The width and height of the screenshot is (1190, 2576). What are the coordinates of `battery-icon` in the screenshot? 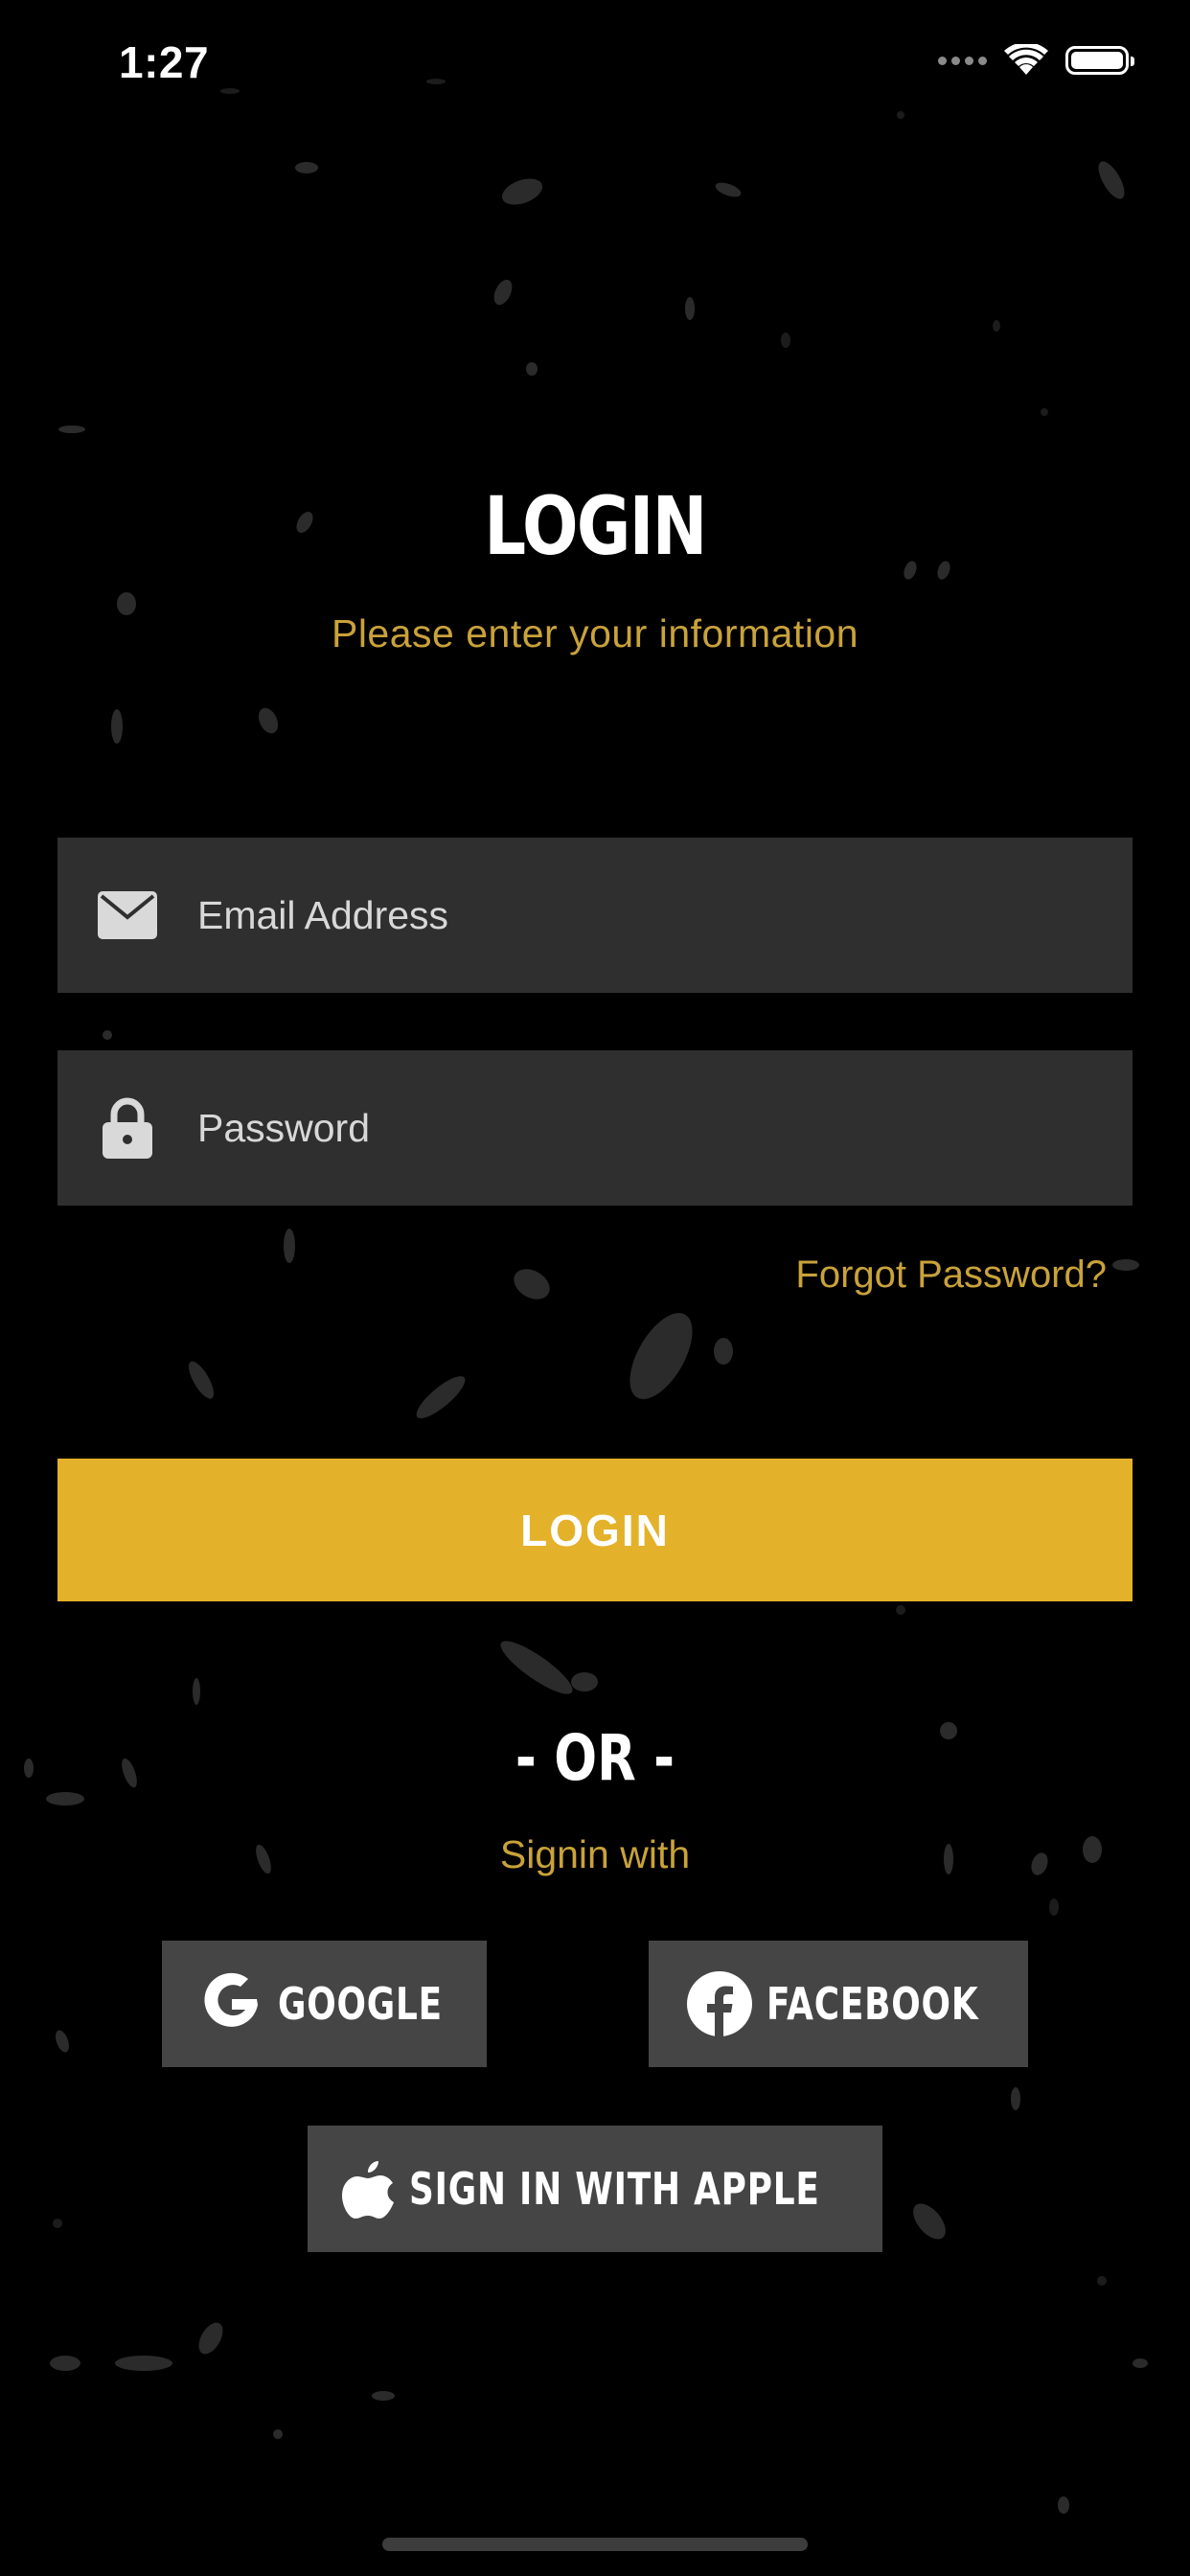 It's located at (1100, 60).